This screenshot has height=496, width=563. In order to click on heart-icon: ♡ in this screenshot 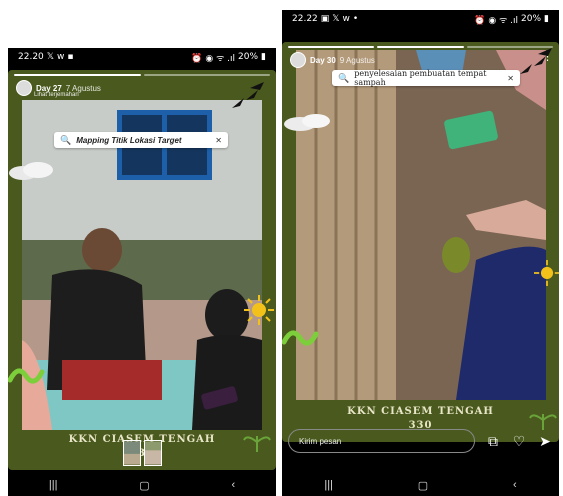, I will do `click(519, 441)`.